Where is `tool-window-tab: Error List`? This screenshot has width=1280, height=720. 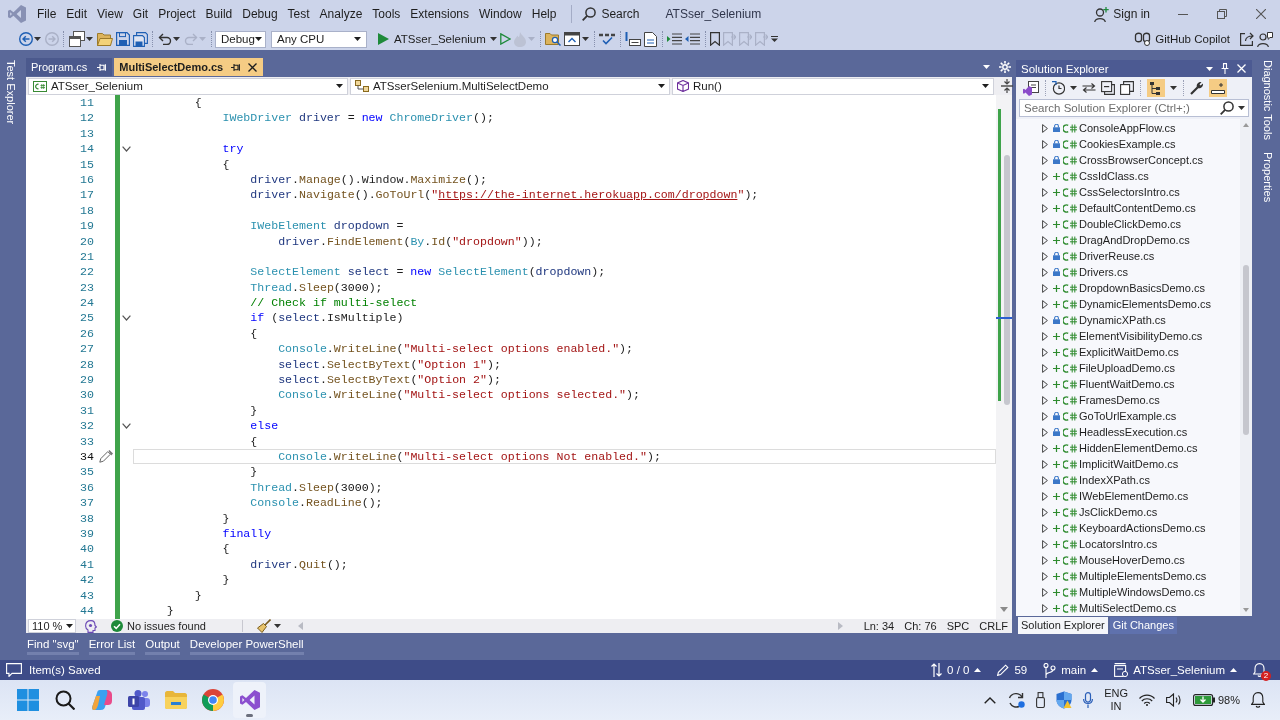
tool-window-tab: Error List is located at coordinates (112, 645).